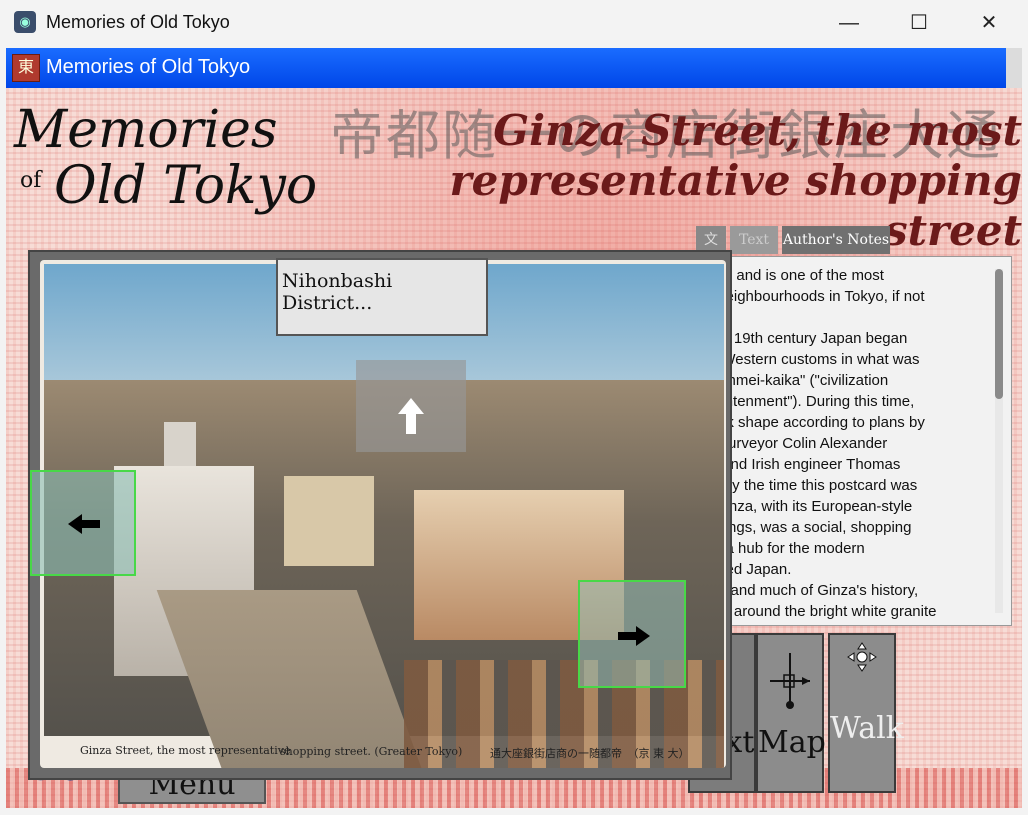  Describe the element at coordinates (514, 68) in the screenshot. I see `app-titlebar: 東 Memories of Old Tokyo` at that location.